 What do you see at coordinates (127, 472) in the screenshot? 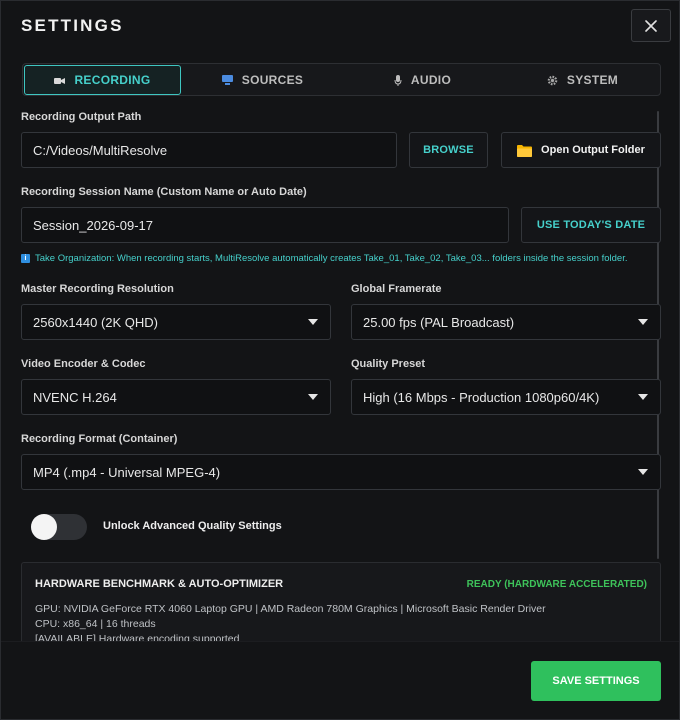
I see `format-value: MP4 (.mp4 - Universal MPEG-4)` at bounding box center [127, 472].